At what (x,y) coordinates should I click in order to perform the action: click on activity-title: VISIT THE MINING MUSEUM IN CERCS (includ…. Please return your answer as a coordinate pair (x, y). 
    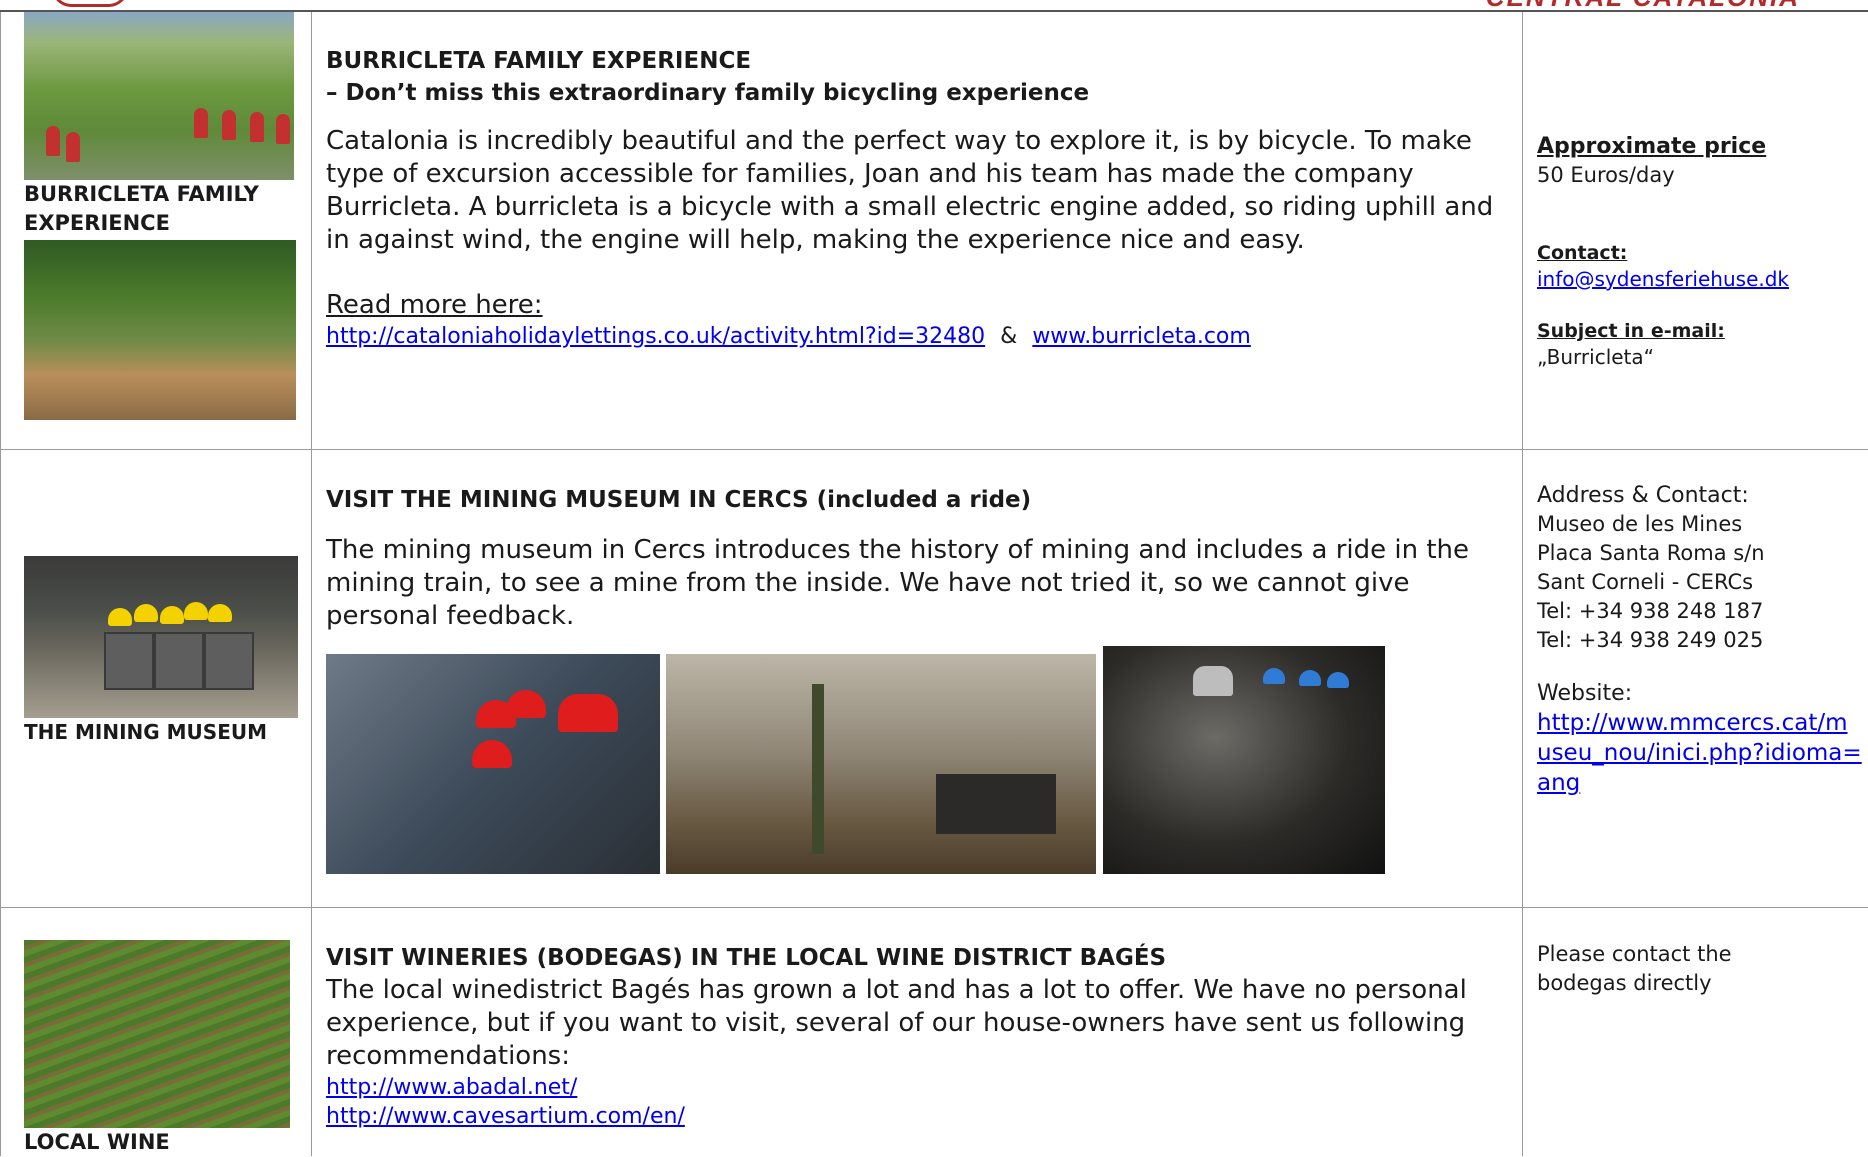
    Looking at the image, I should click on (679, 500).